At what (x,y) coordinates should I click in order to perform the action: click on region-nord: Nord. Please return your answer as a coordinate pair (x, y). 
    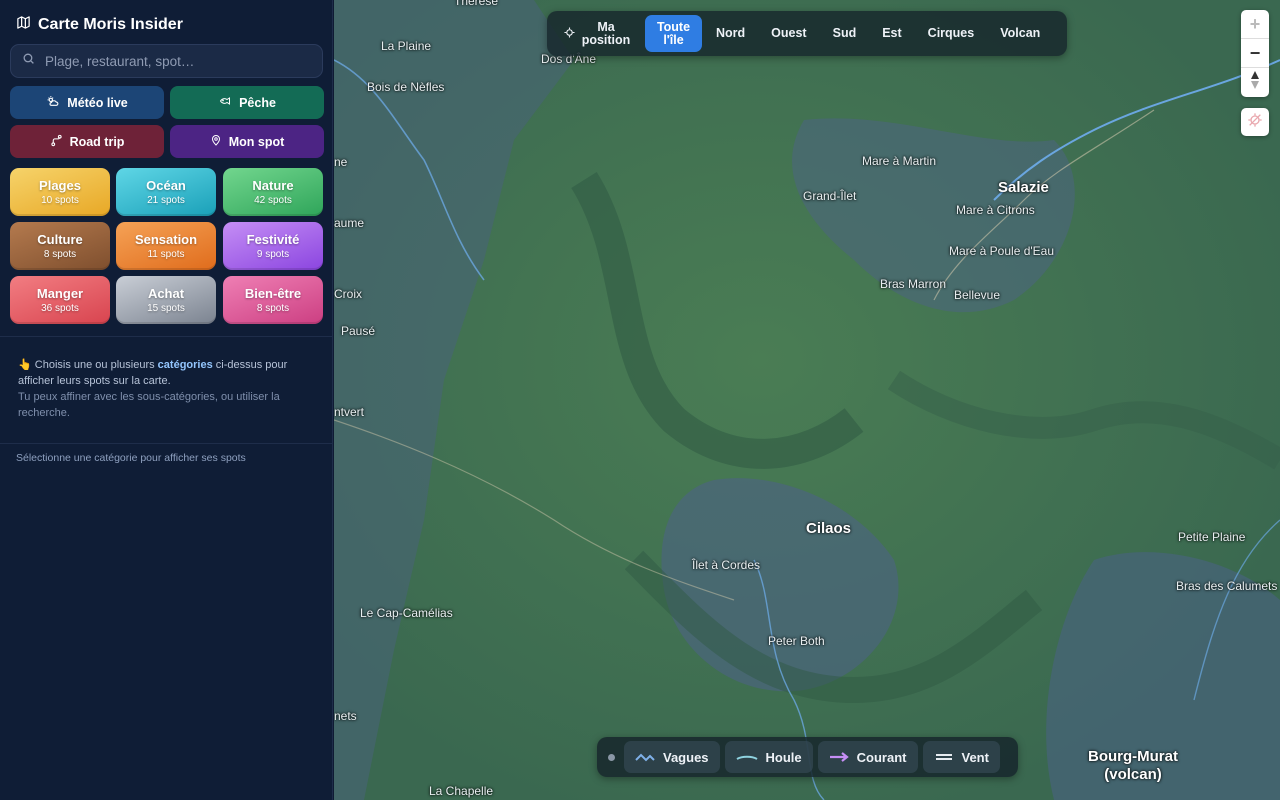
    Looking at the image, I should click on (730, 33).